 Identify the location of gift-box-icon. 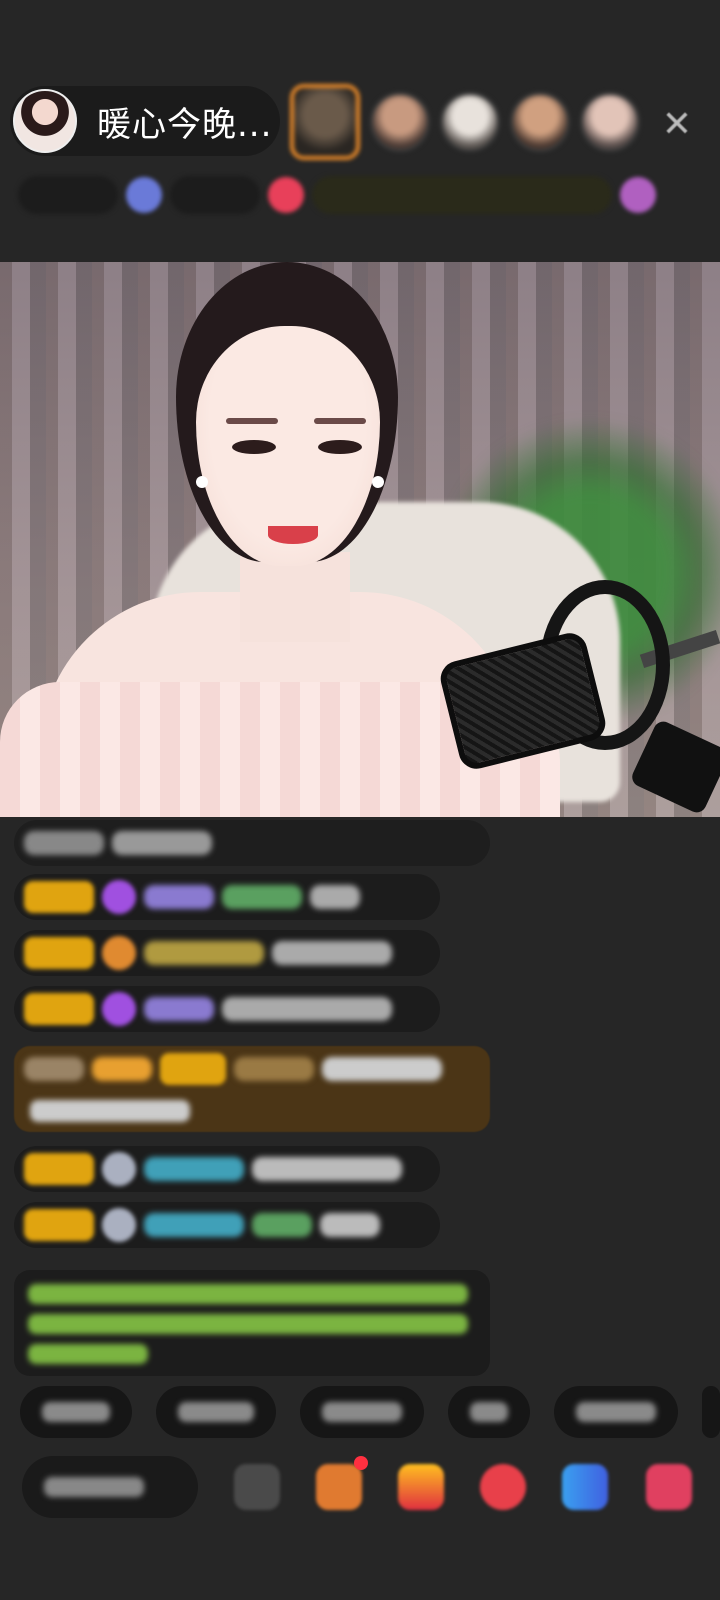
(339, 1487).